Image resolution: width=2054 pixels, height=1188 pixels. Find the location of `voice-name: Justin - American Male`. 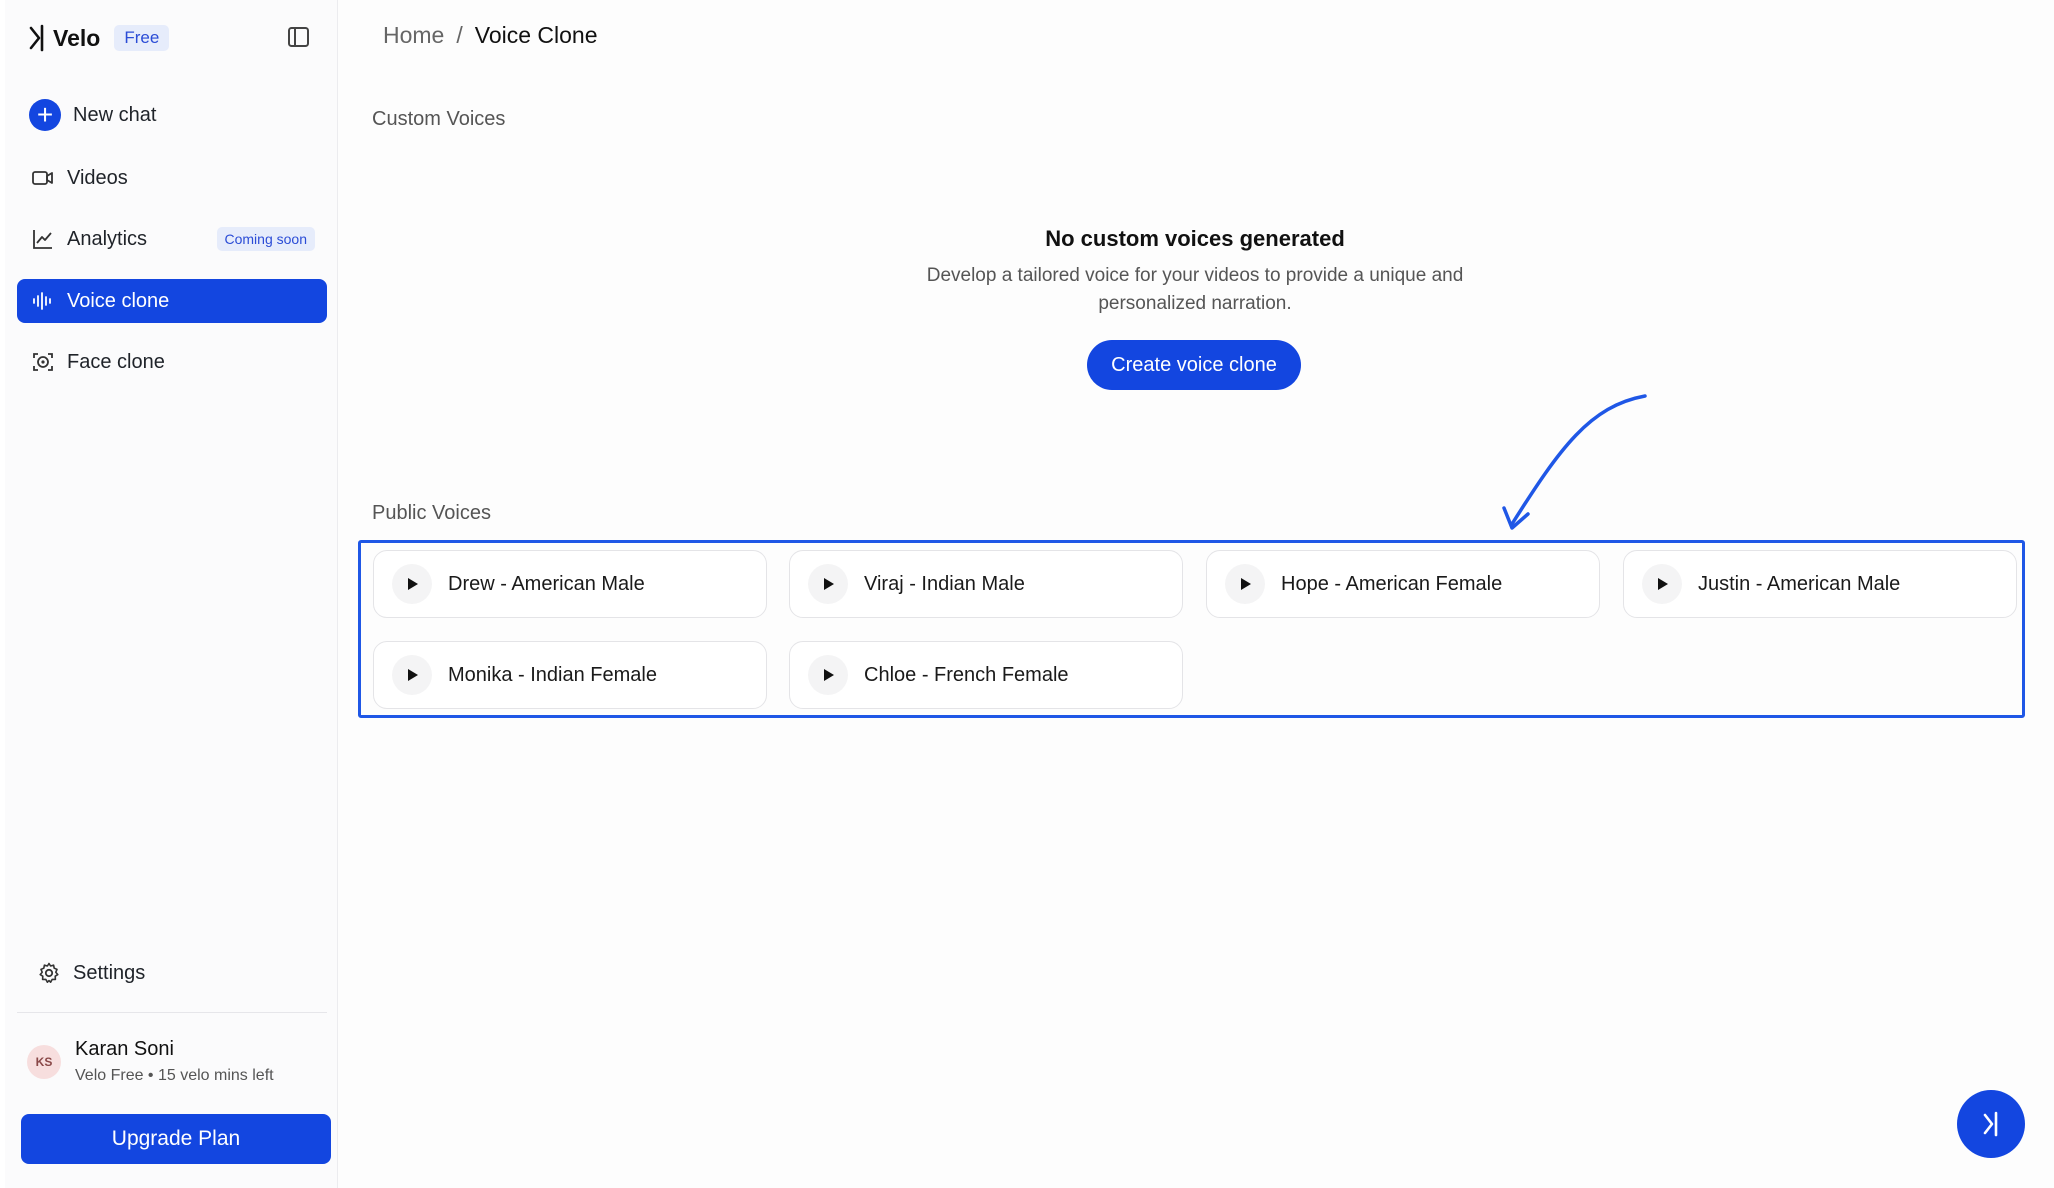

voice-name: Justin - American Male is located at coordinates (1799, 583).